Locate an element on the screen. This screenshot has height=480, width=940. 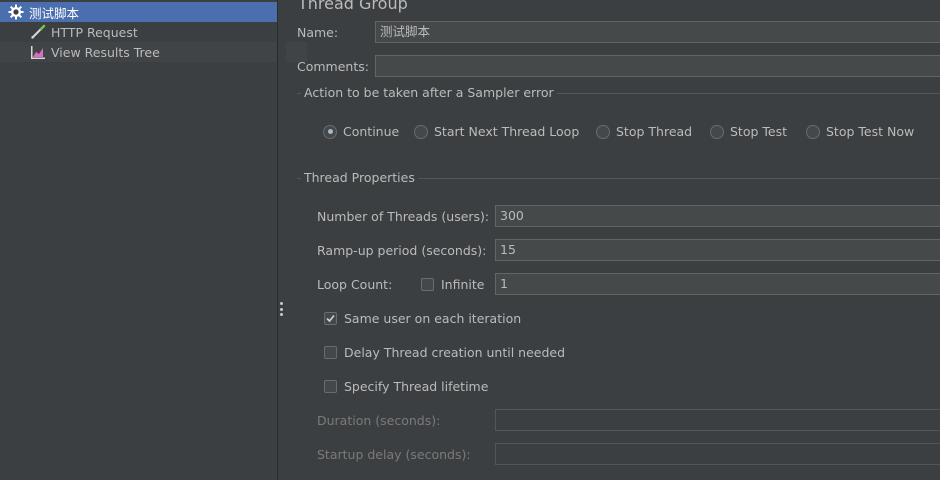
radio-selected-icon is located at coordinates (330, 131).